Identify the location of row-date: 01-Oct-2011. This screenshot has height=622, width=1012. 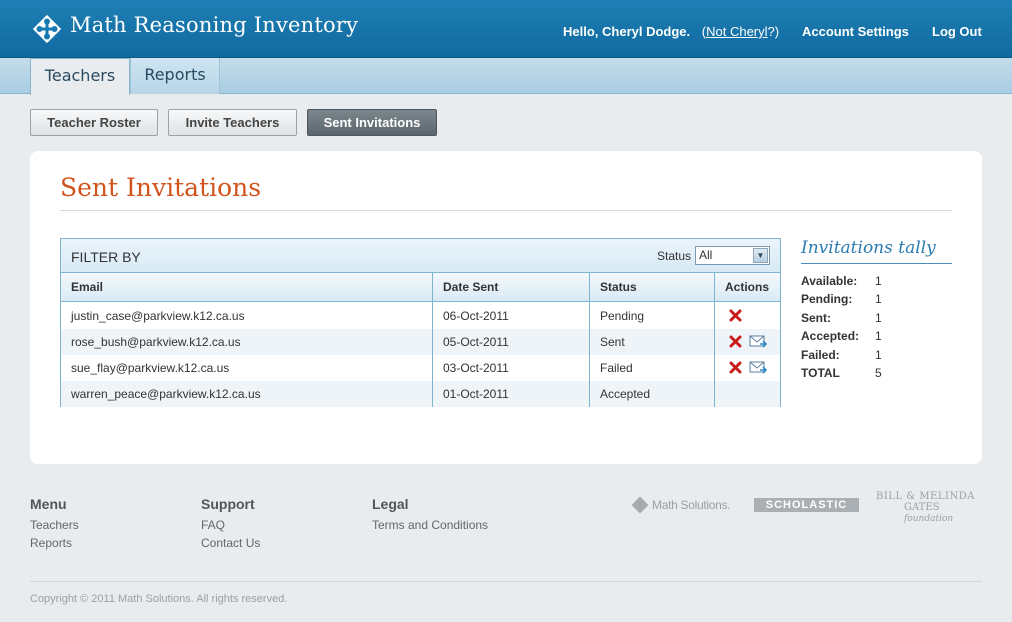
(476, 394).